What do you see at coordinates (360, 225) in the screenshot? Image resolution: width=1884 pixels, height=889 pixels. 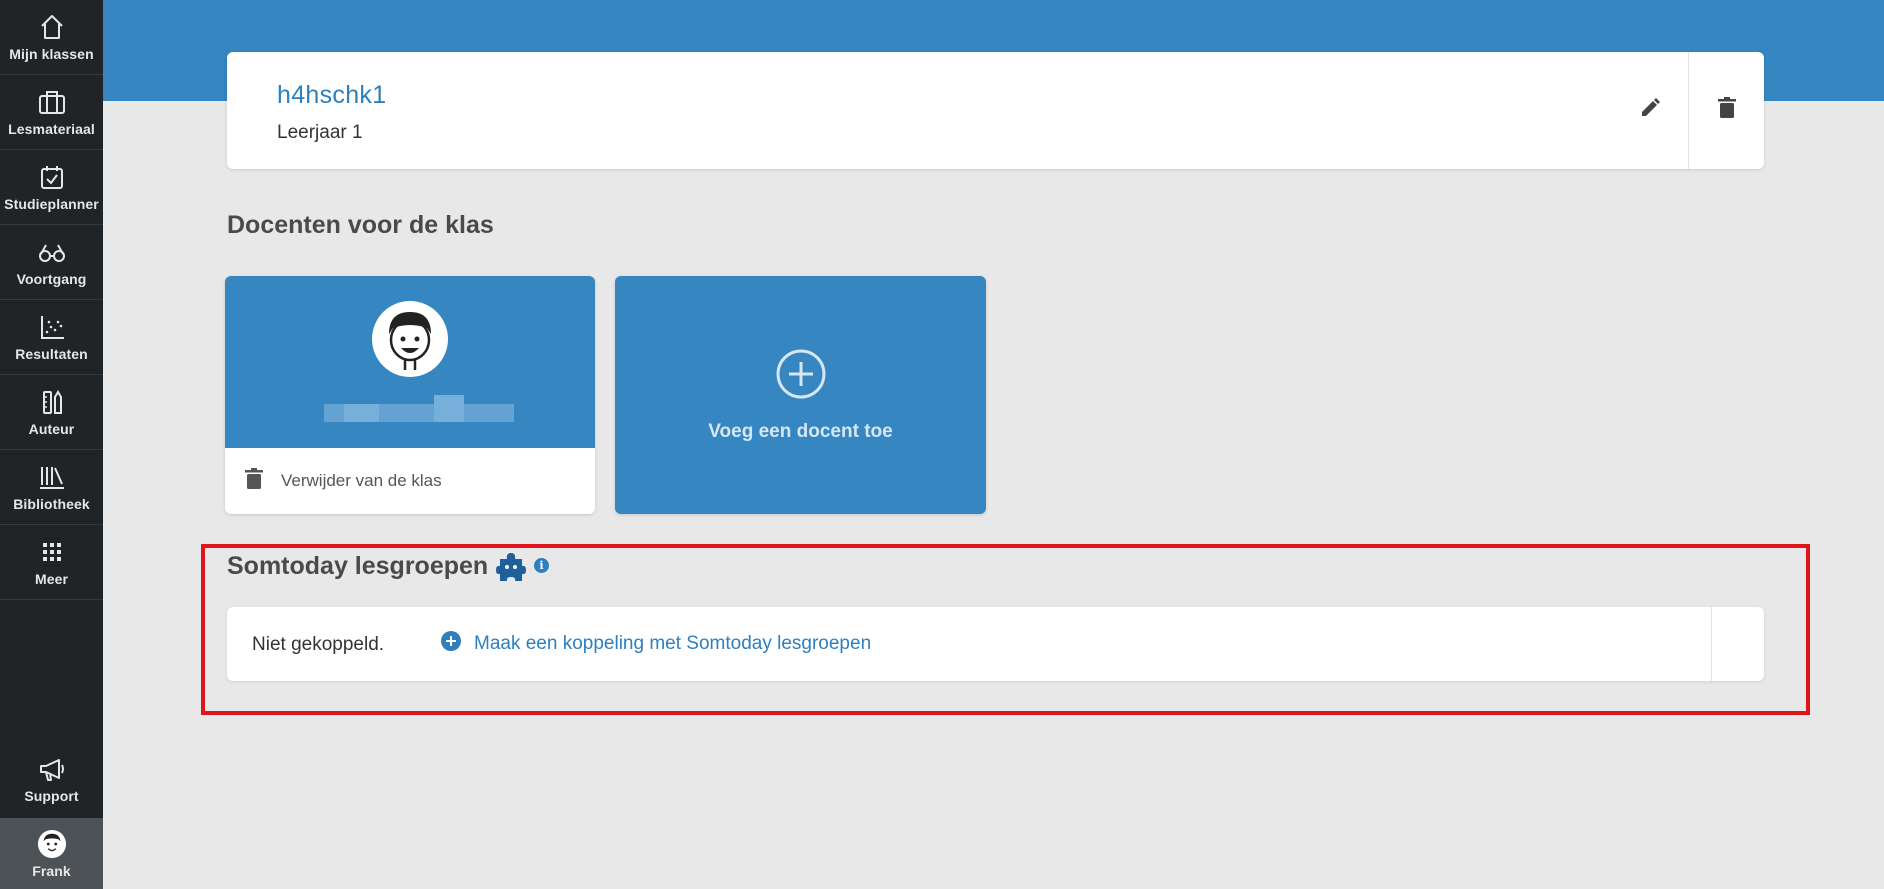 I see `teachers-section-title: Docenten voor de klas` at bounding box center [360, 225].